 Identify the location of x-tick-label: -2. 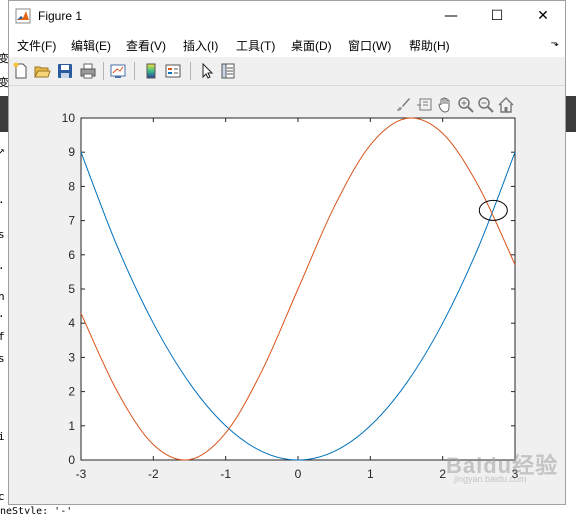
(153, 474).